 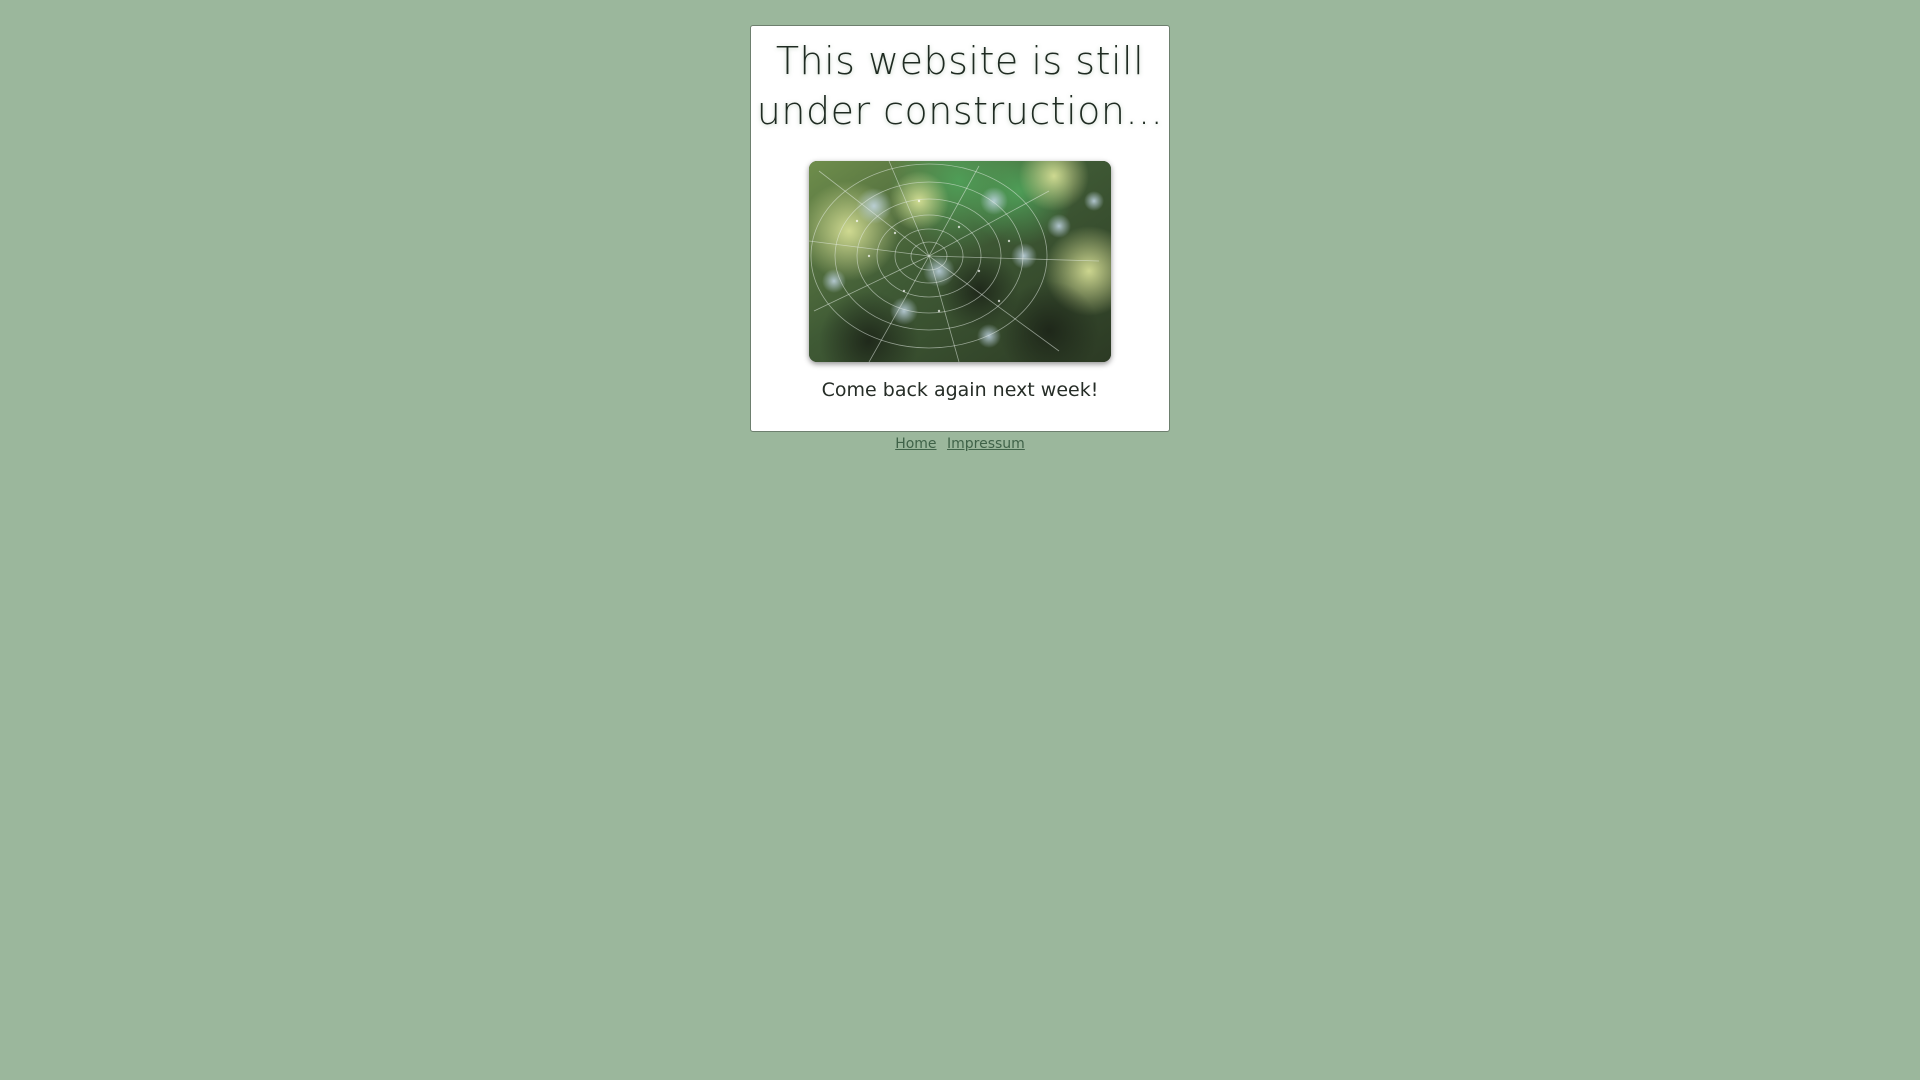 I want to click on come-back-message: Come back again next week!, so click(x=960, y=390).